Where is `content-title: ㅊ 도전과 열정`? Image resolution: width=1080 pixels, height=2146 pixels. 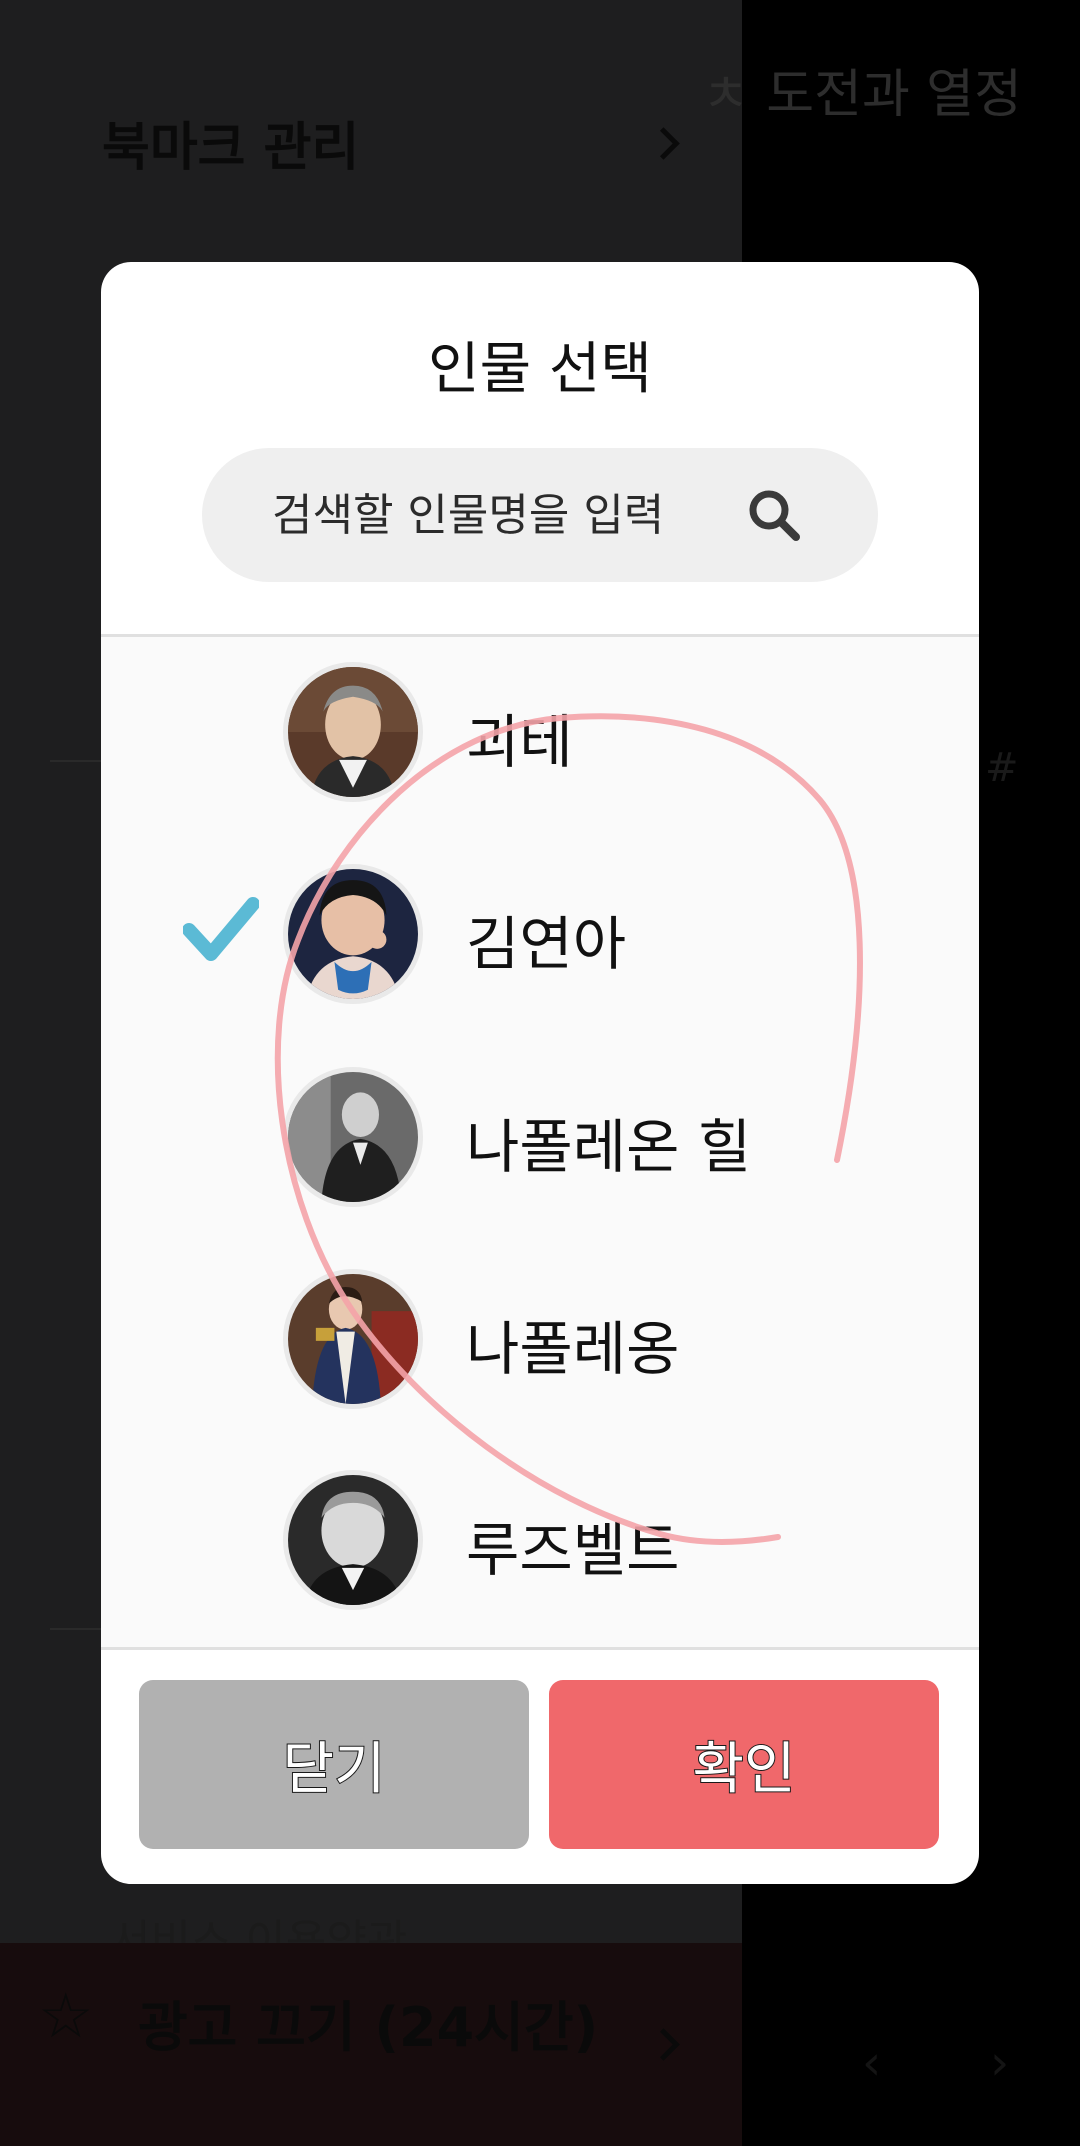 content-title: ㅊ 도전과 열정 is located at coordinates (861, 95).